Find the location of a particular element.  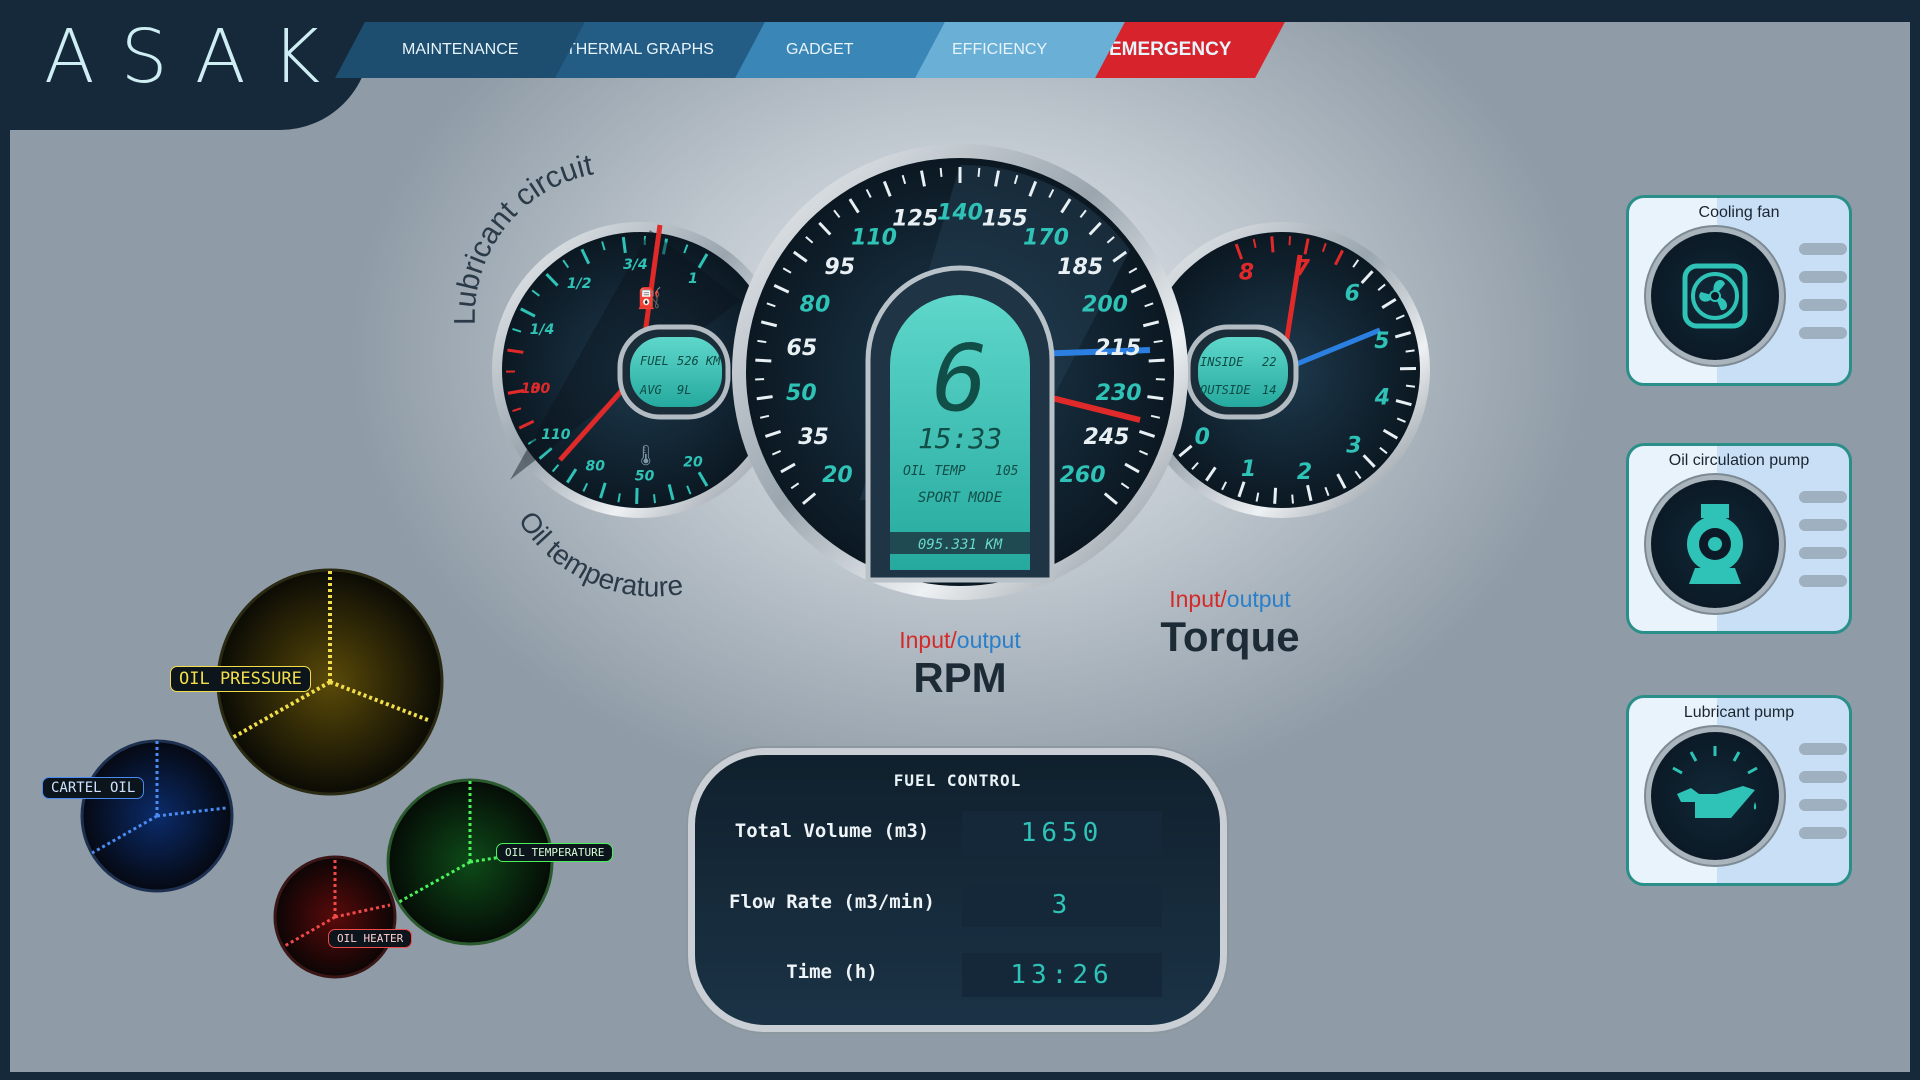

rpm-scale-label: 110 is located at coordinates (874, 237).